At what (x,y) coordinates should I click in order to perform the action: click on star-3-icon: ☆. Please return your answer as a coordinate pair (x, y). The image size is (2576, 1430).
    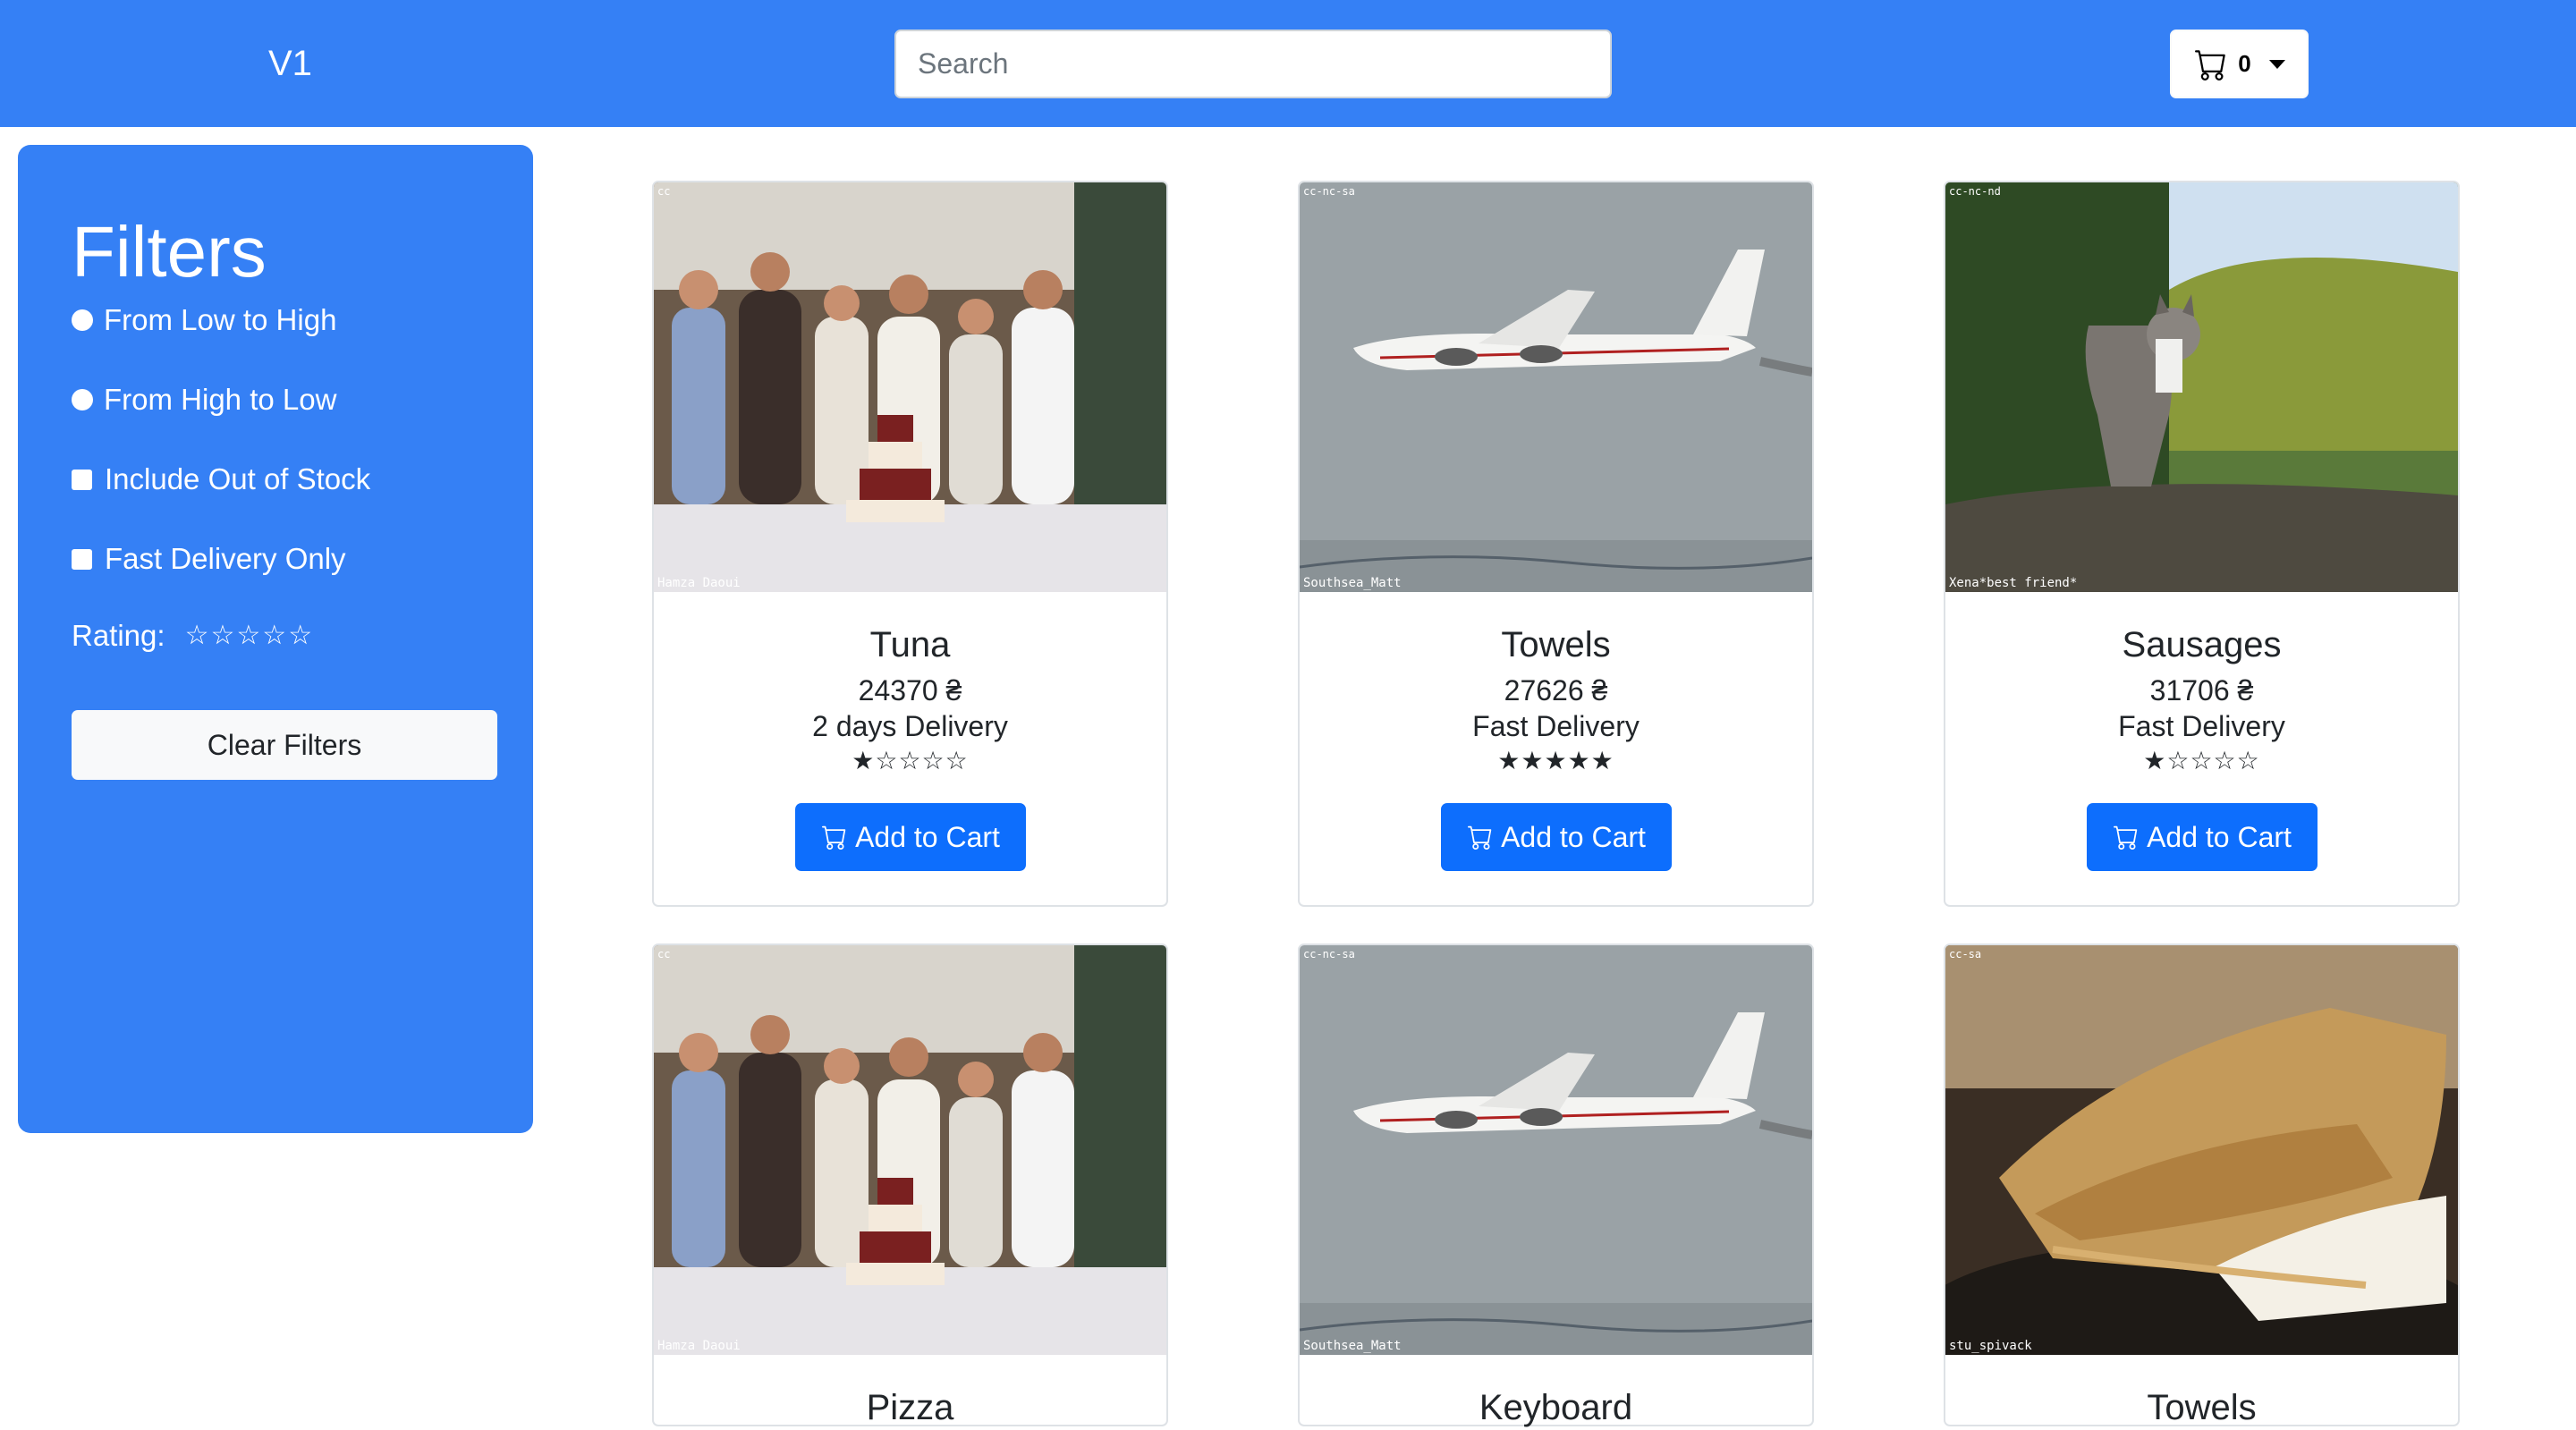
    Looking at the image, I should click on (248, 635).